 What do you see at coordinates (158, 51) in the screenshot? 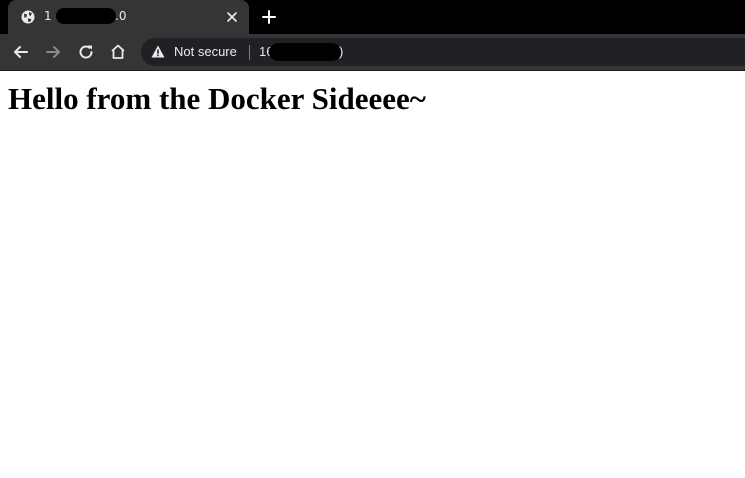
I see `warning-icon` at bounding box center [158, 51].